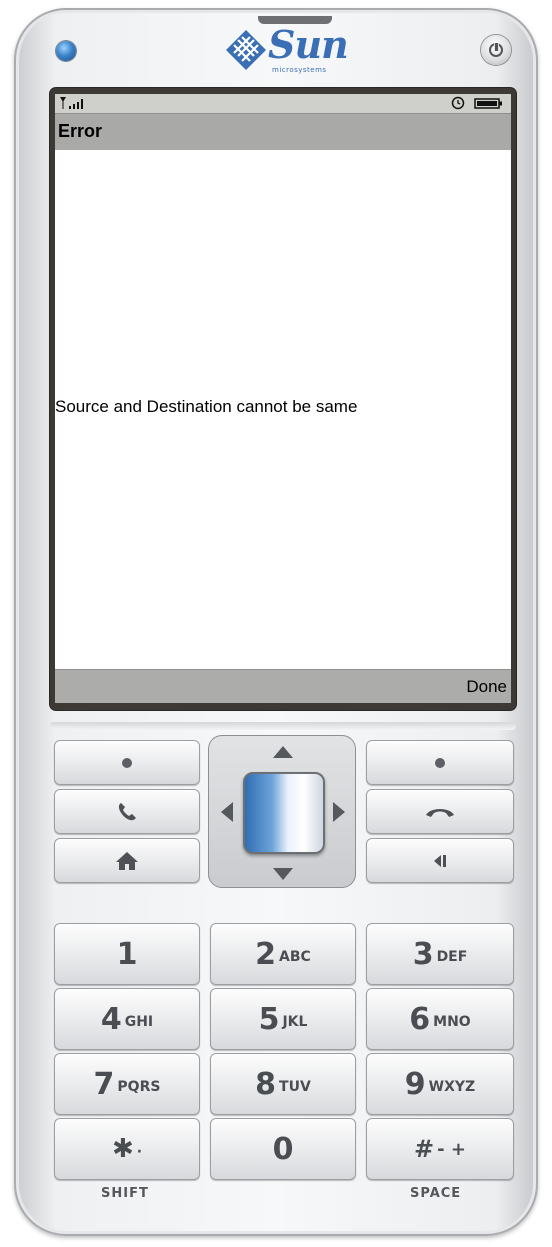  Describe the element at coordinates (308, 44) in the screenshot. I see `brand-name: Sun` at that location.